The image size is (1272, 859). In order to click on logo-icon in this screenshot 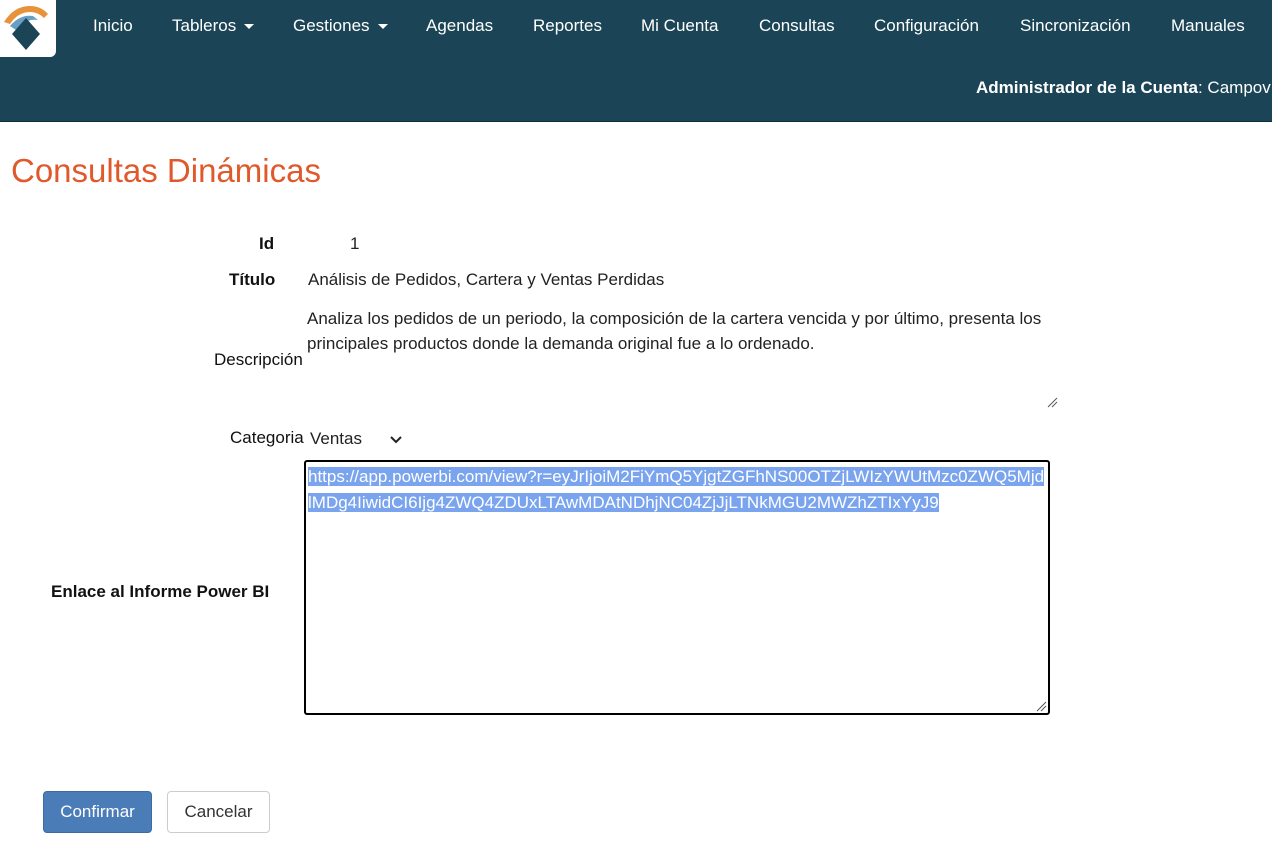, I will do `click(26, 28)`.